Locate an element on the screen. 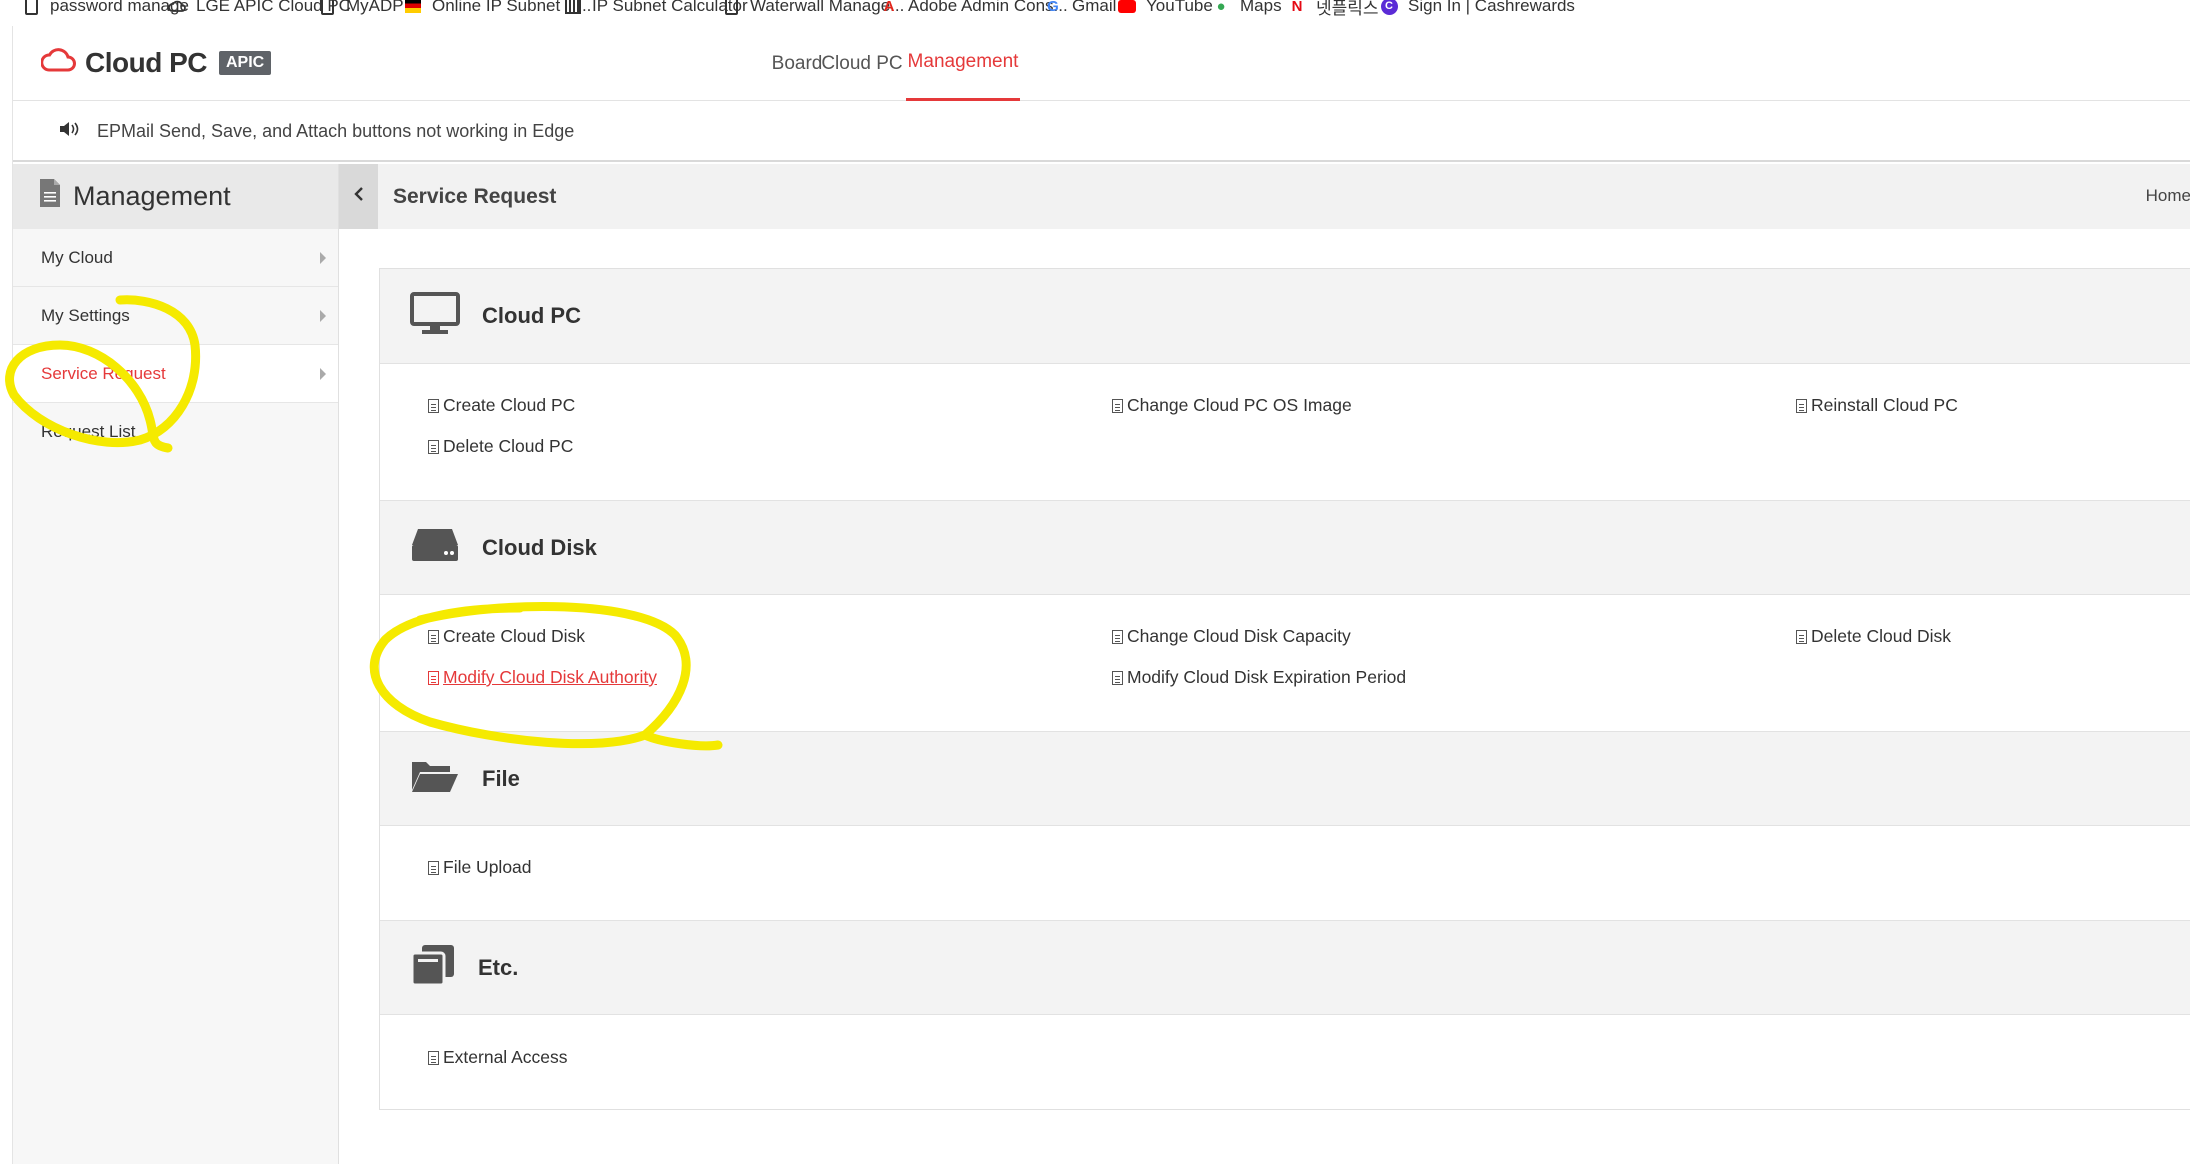 The image size is (2190, 1164). link-create-cloud-pc: Create Cloud PC is located at coordinates (501, 405).